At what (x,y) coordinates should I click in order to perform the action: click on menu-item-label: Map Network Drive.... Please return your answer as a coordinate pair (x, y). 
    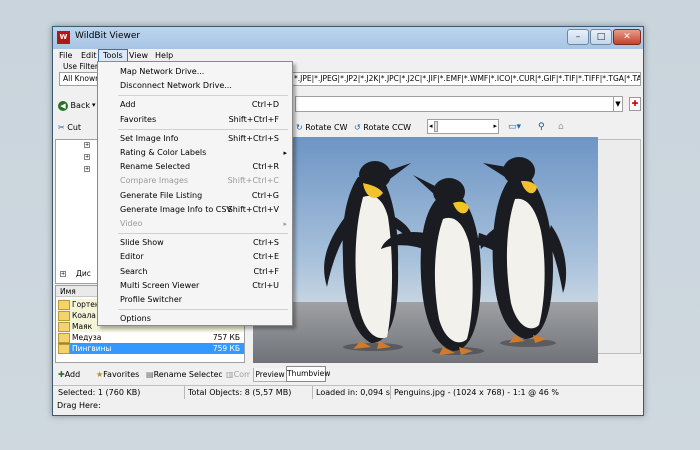
    Looking at the image, I should click on (162, 71).